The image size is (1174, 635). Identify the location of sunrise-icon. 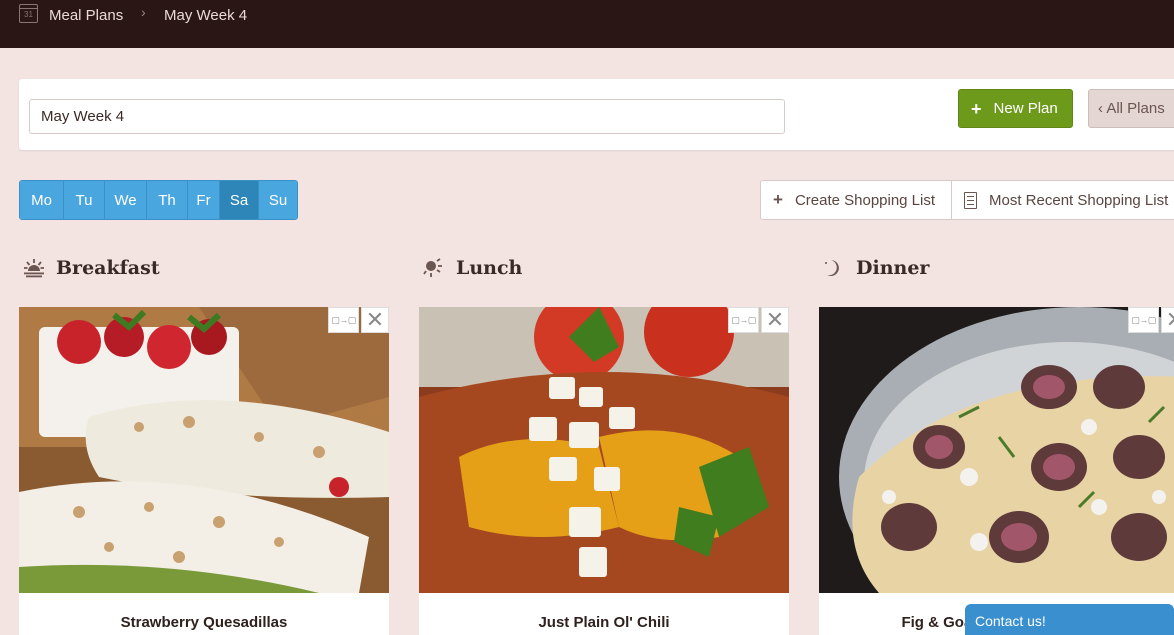
(34, 268).